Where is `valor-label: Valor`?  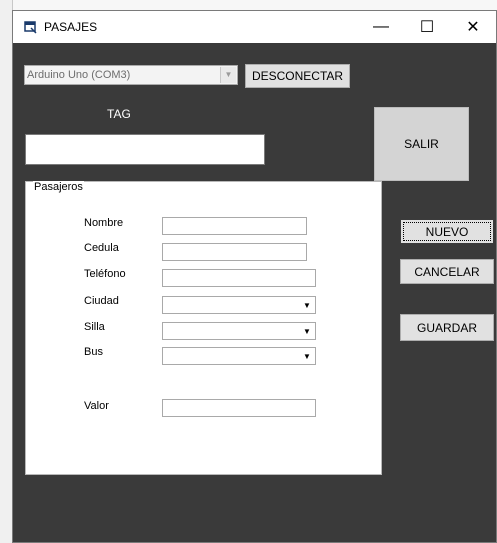 valor-label: Valor is located at coordinates (96, 406).